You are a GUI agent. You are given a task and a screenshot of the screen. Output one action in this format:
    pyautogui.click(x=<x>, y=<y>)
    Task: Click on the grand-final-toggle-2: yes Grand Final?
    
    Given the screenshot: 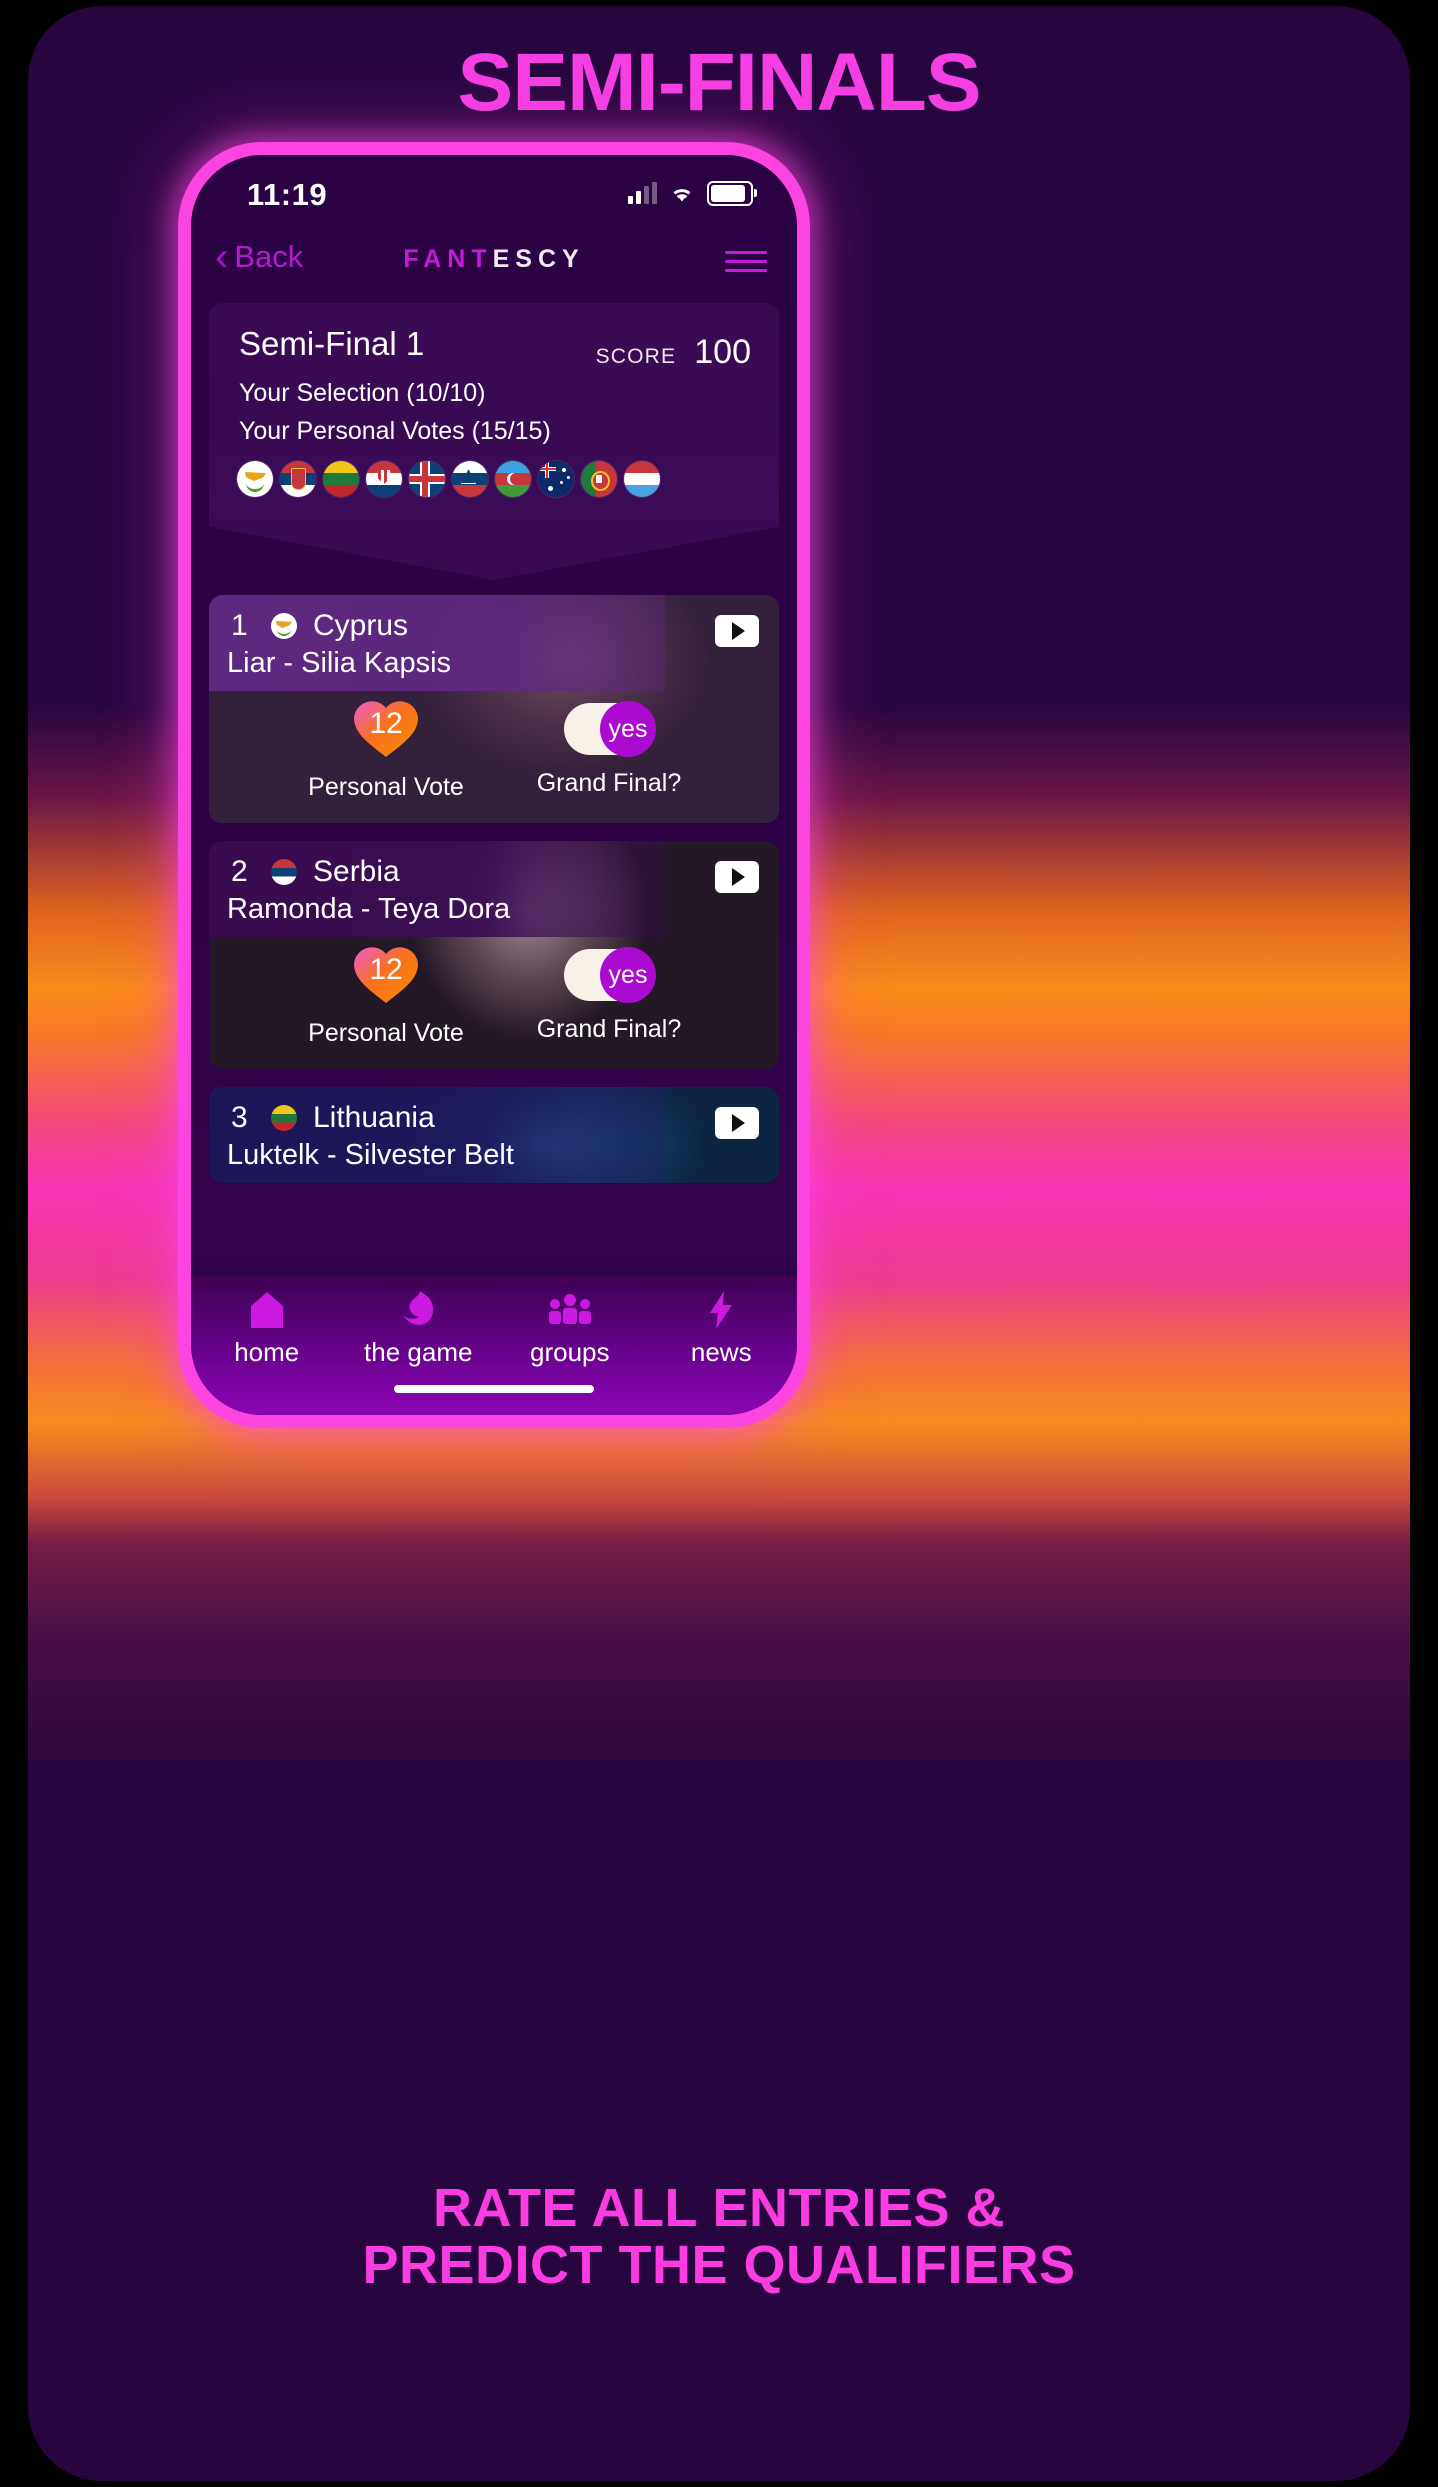 What is the action you would take?
    pyautogui.click(x=609, y=993)
    